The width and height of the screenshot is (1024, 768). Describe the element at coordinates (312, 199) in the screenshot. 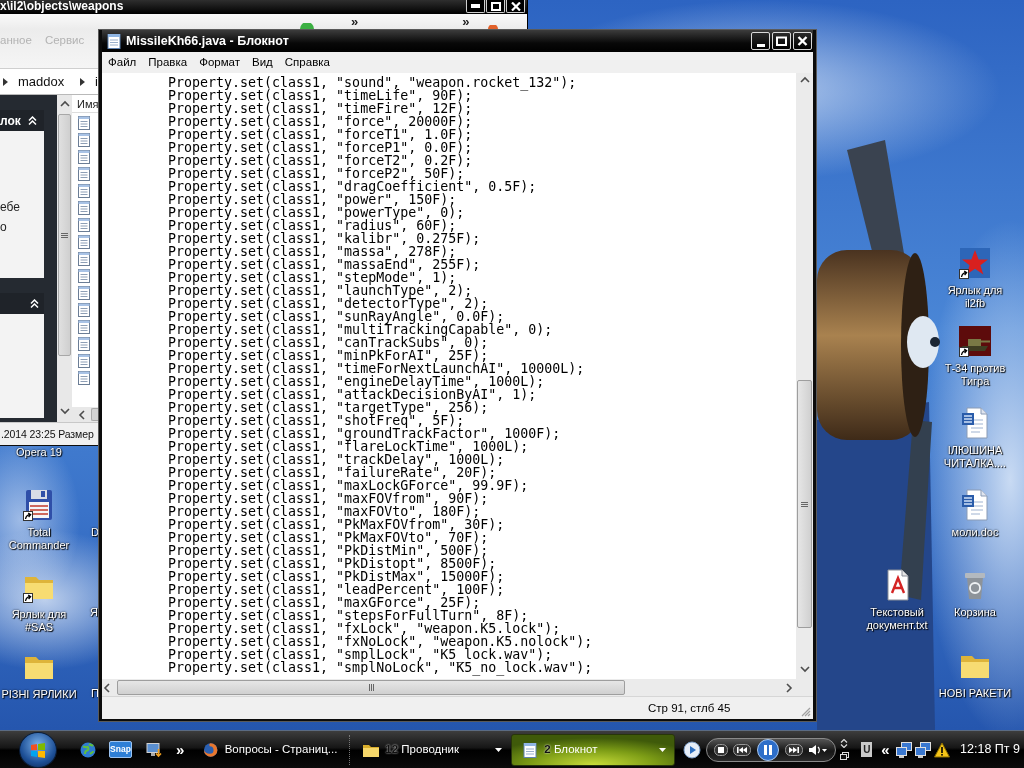

I see `code-line: Property.set(class1, "power", 150F);` at that location.